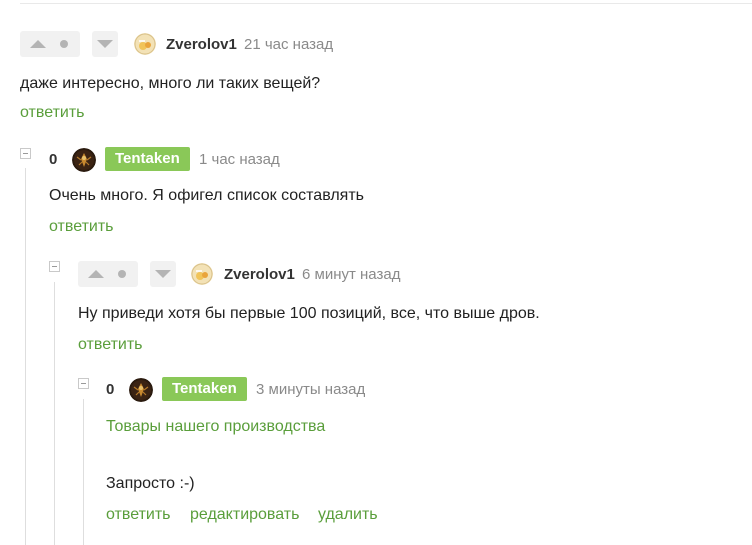 The height and width of the screenshot is (545, 752). I want to click on top-divider, so click(386, 3).